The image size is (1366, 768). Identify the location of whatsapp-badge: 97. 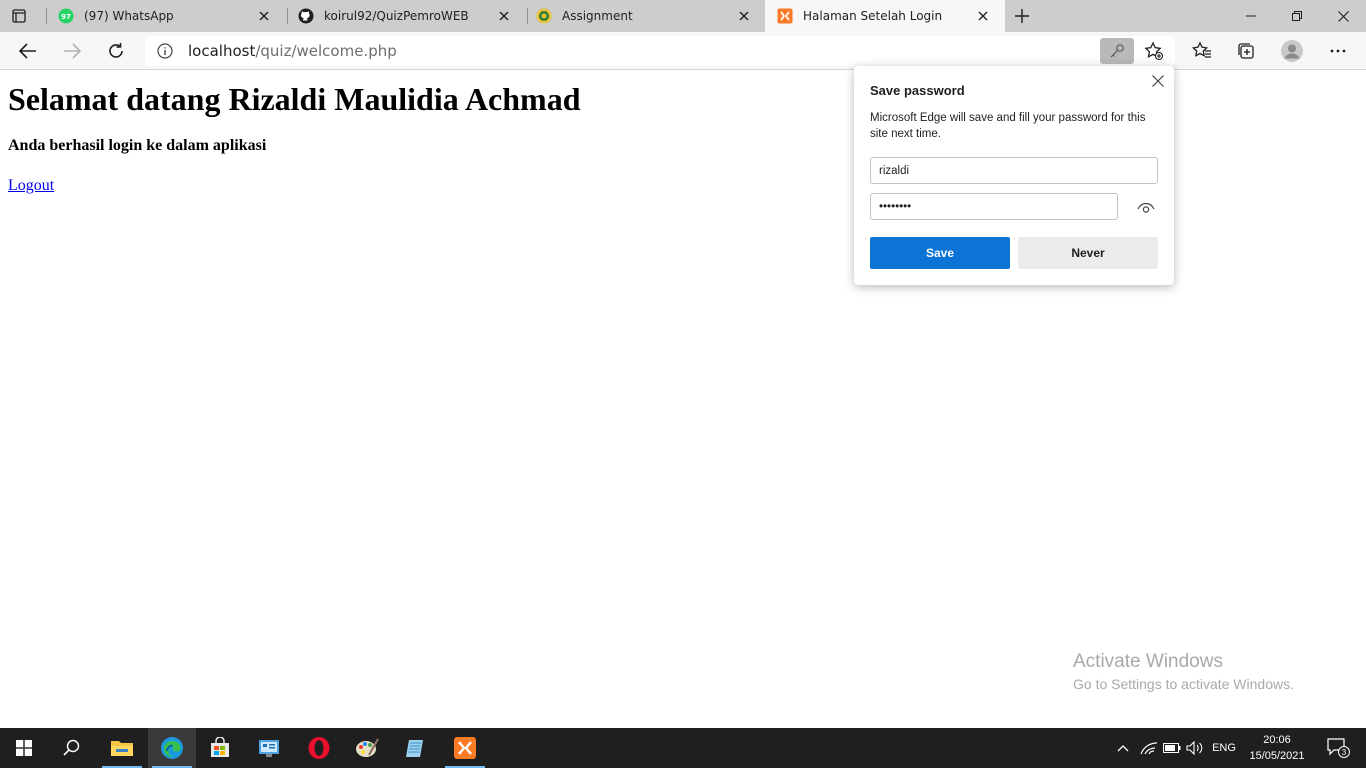
(66, 17).